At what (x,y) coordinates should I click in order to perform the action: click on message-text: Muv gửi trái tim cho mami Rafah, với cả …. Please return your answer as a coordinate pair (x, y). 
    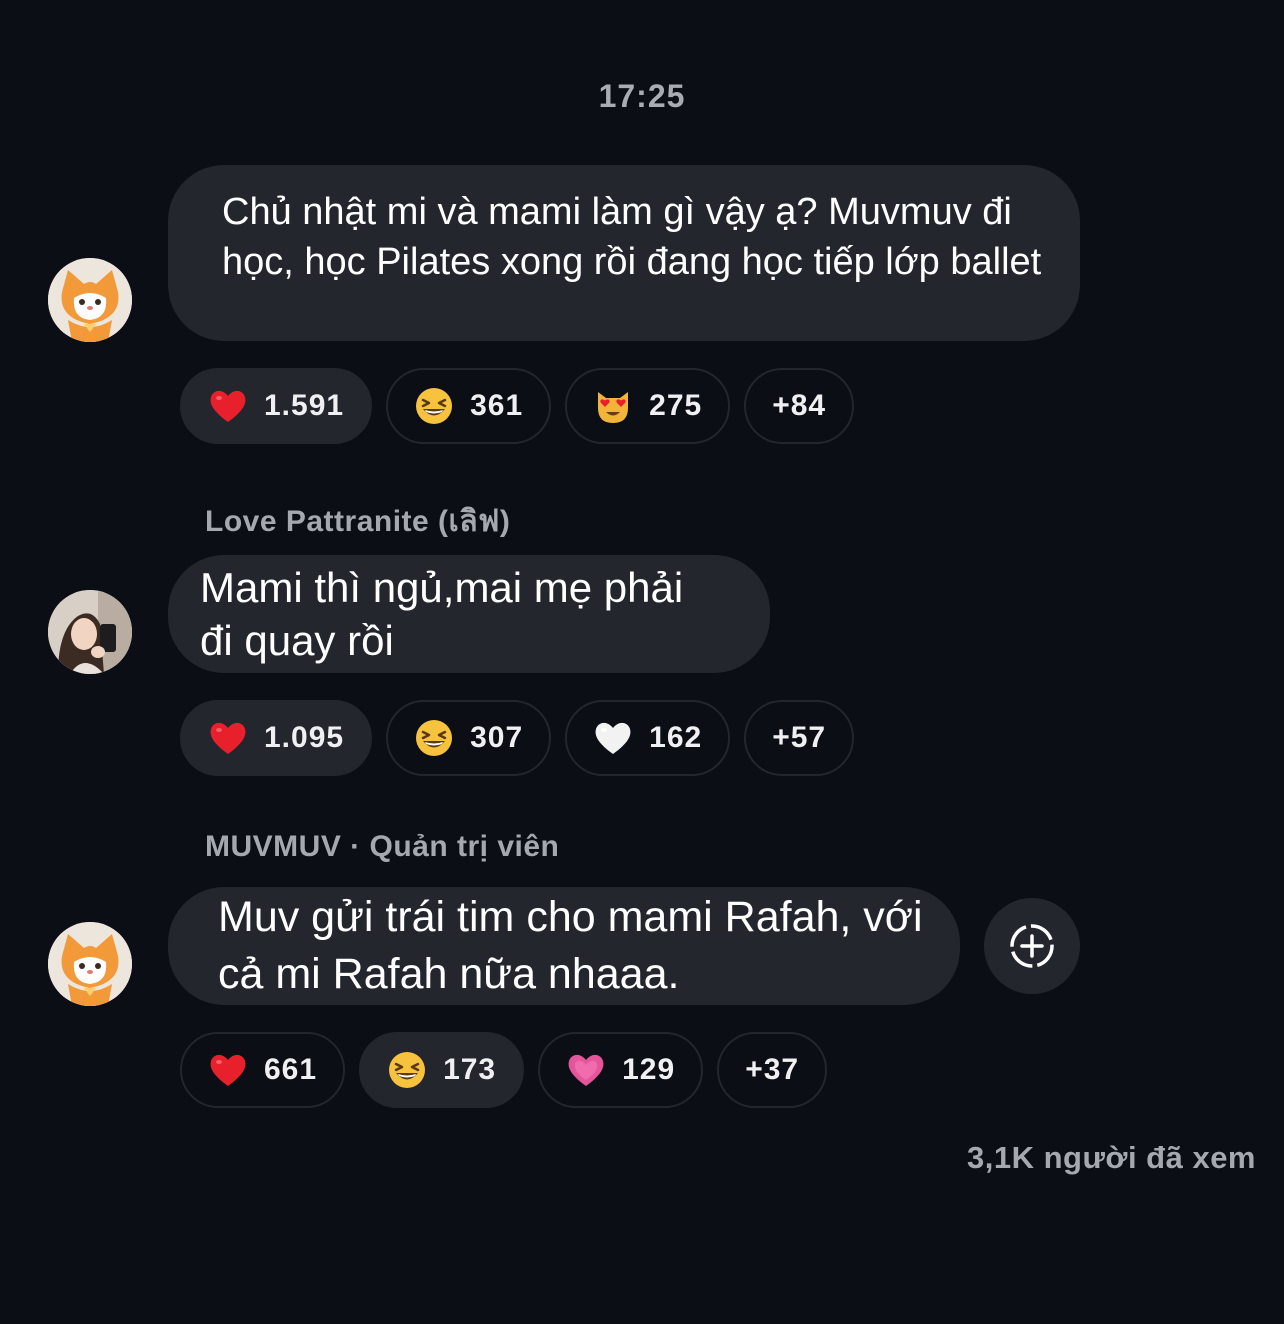
    Looking at the image, I should click on (570, 945).